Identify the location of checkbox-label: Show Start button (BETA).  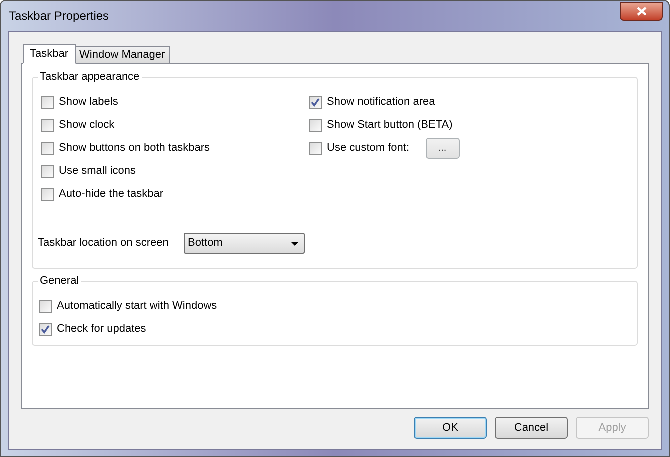
(390, 126).